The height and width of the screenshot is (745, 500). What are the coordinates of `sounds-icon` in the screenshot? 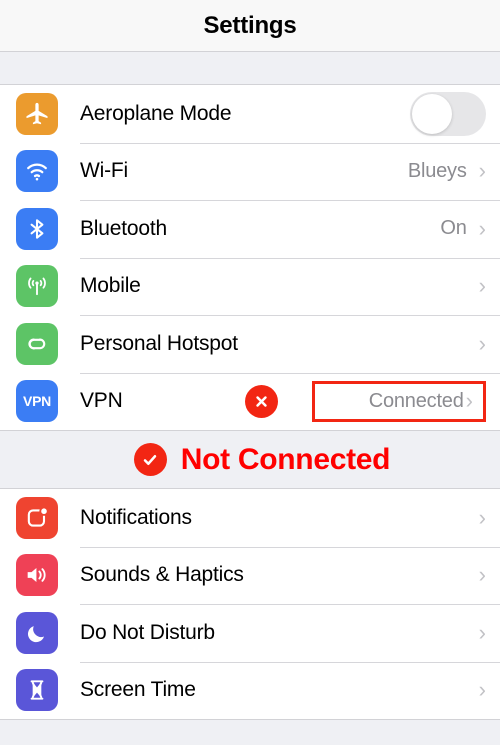 It's located at (37, 575).